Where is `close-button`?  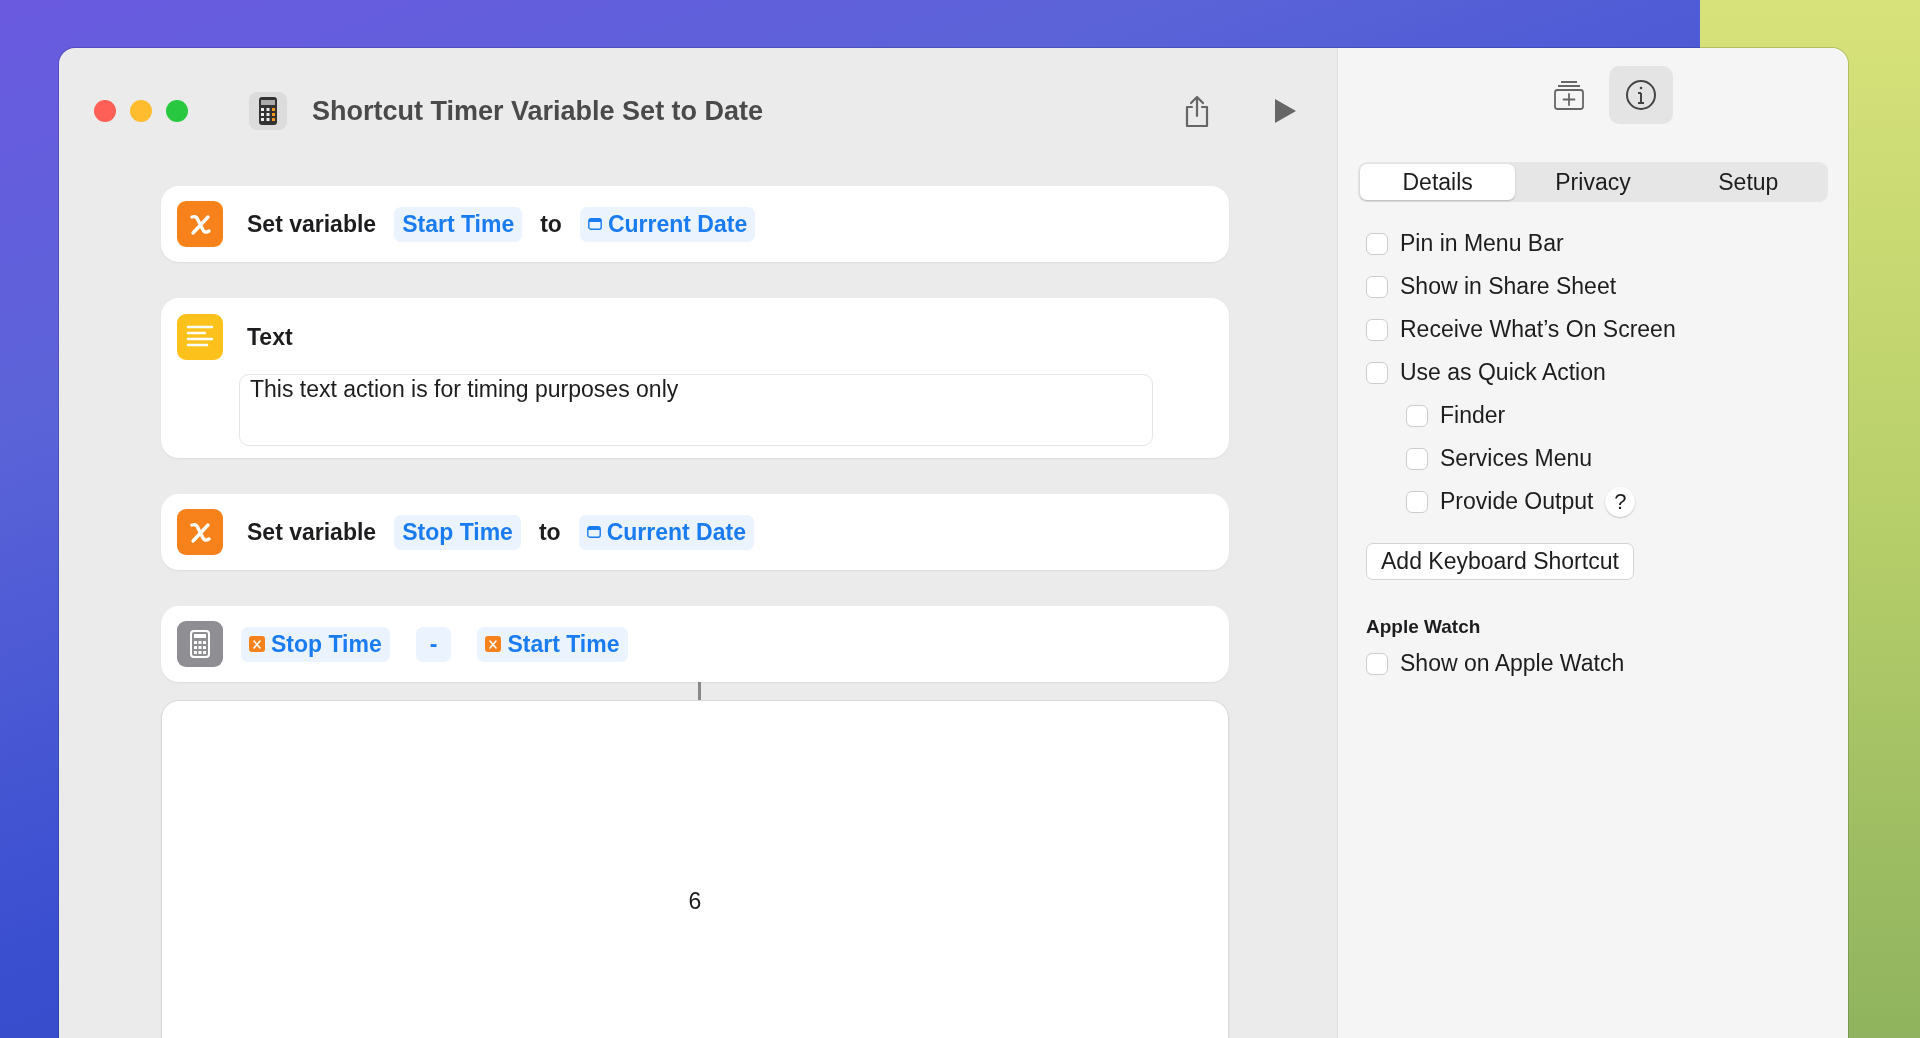 close-button is located at coordinates (105, 111).